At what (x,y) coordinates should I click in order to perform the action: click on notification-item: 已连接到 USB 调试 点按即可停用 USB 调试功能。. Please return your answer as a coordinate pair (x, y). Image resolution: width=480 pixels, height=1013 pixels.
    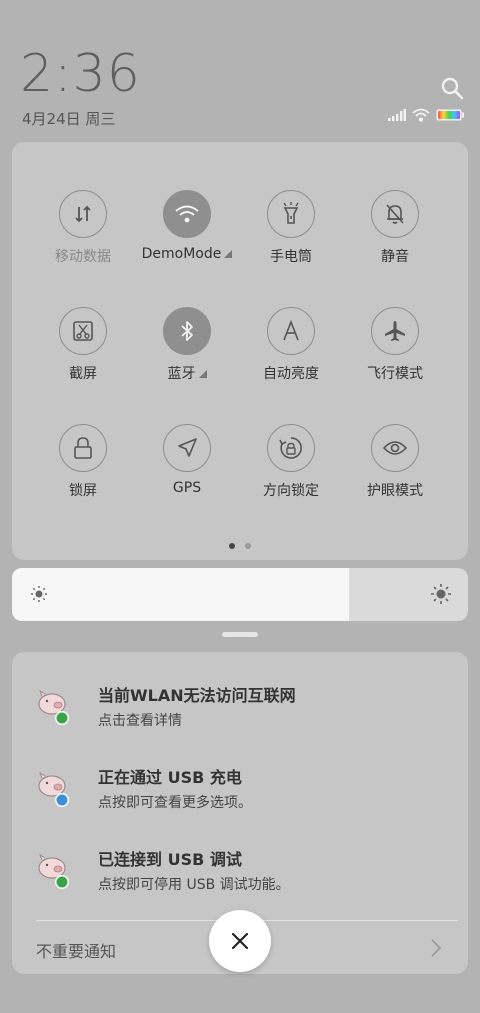
    Looking at the image, I should click on (246, 877).